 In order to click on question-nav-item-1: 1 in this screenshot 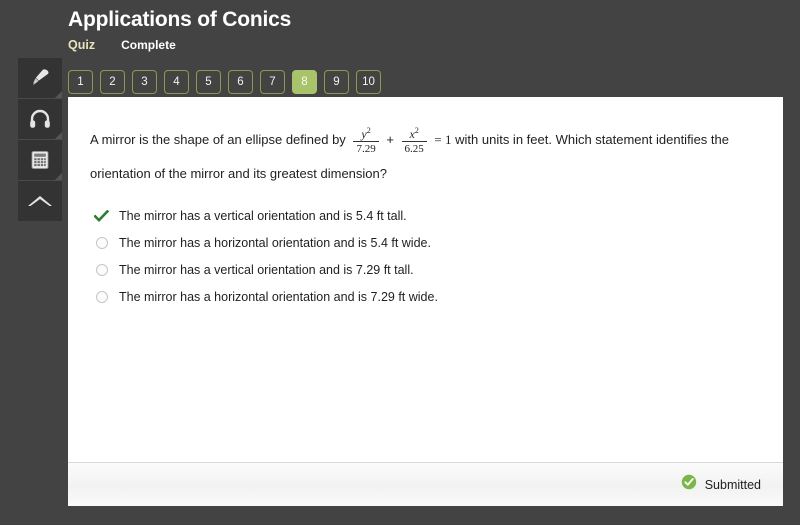, I will do `click(80, 82)`.